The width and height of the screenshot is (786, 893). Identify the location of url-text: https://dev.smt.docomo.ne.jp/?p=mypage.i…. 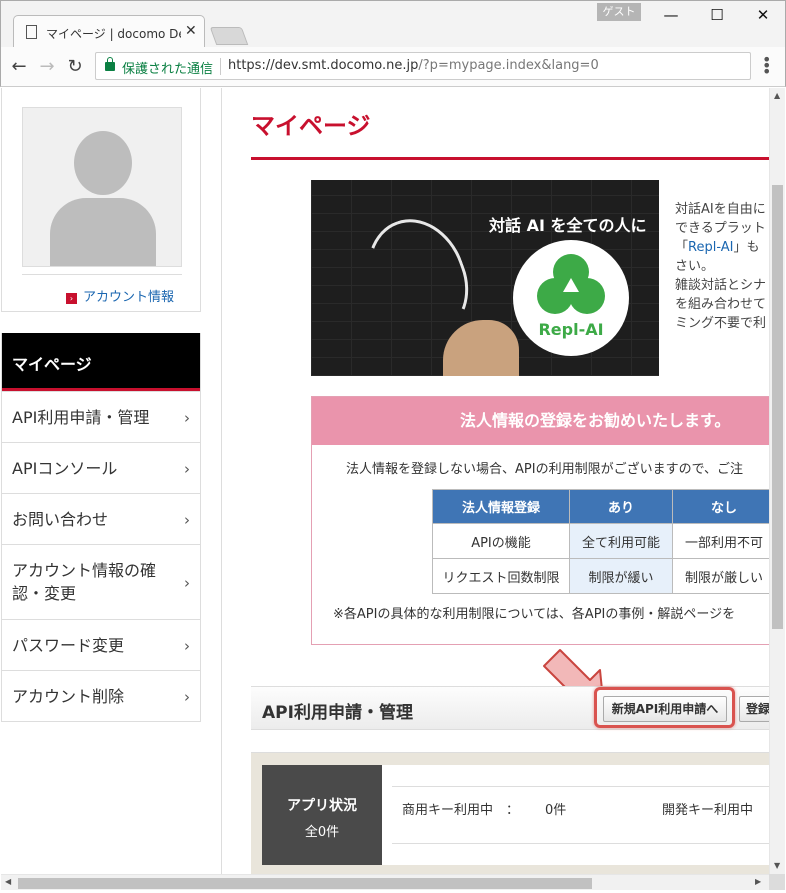
(413, 65).